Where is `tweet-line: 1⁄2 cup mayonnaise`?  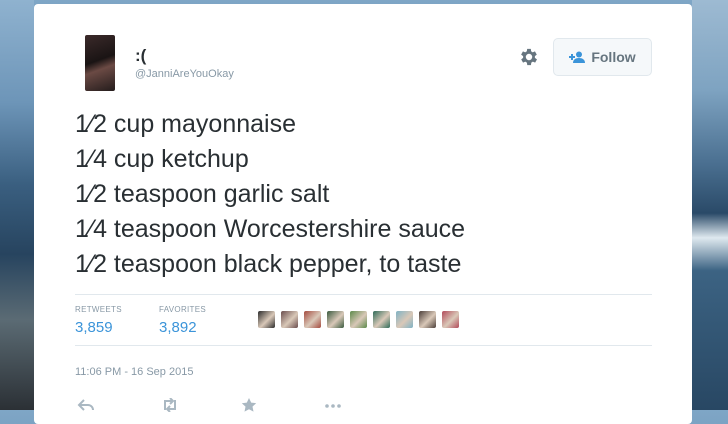 tweet-line: 1⁄2 cup mayonnaise is located at coordinates (185, 124).